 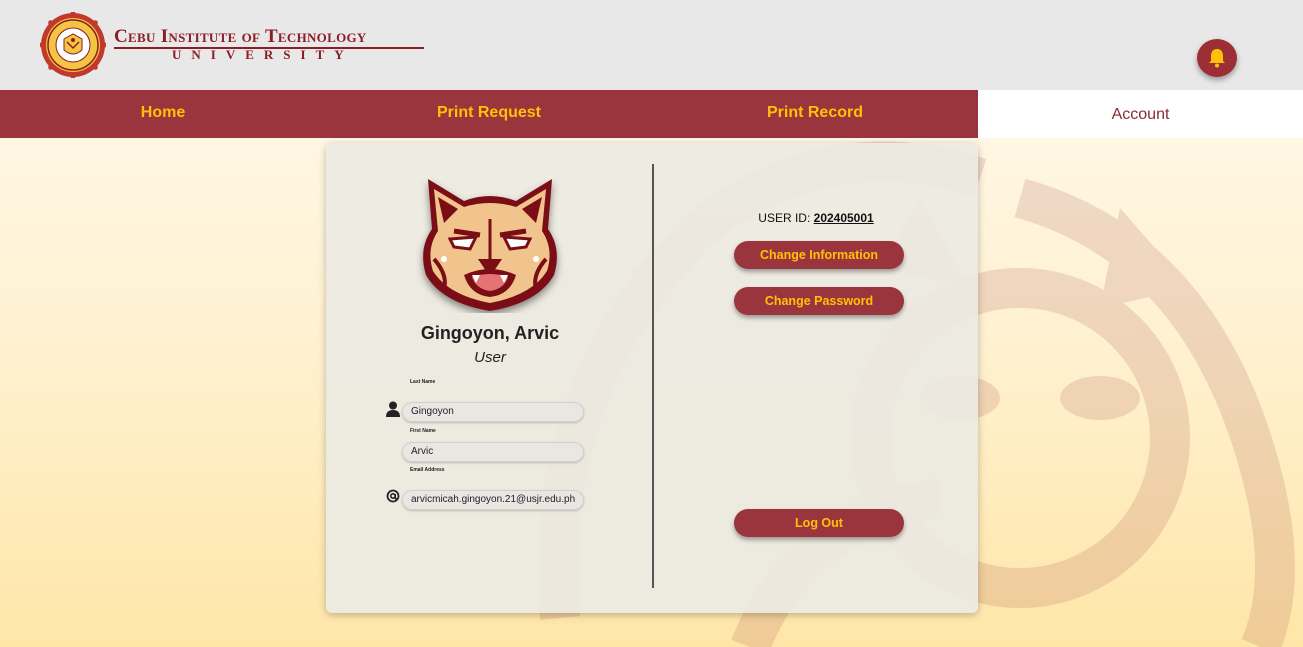 What do you see at coordinates (815, 114) in the screenshot?
I see `nav-print-record: Print Record` at bounding box center [815, 114].